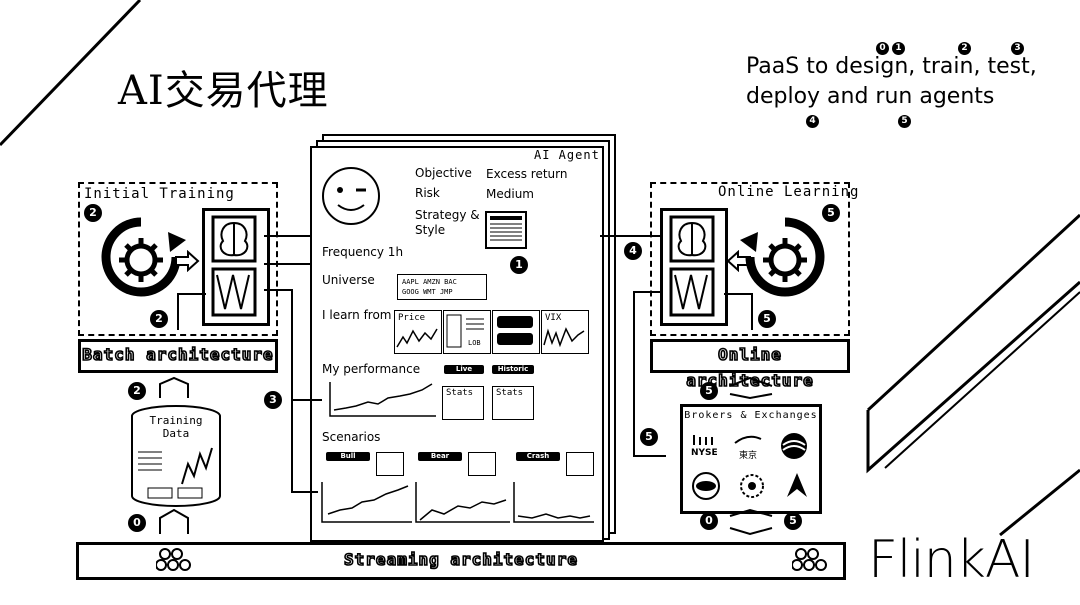 Image resolution: width=1080 pixels, height=605 pixels. I want to click on brokers-label: Brokers & Exchanges, so click(751, 415).